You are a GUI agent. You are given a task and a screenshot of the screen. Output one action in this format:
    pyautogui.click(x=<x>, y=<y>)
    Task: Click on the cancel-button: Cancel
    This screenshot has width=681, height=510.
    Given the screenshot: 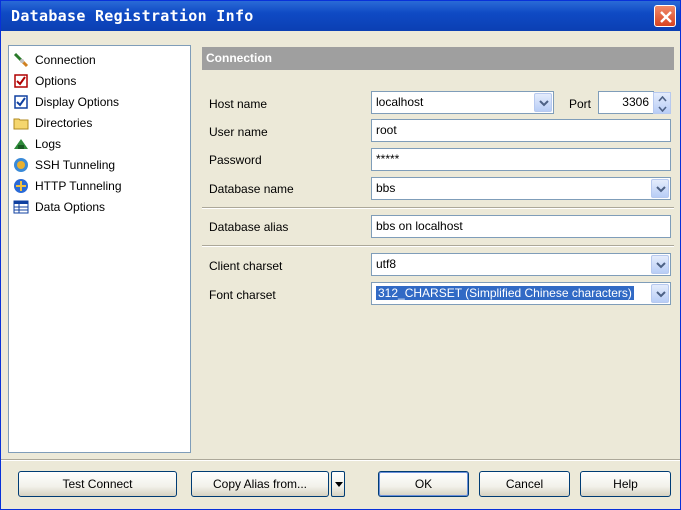 What is the action you would take?
    pyautogui.click(x=524, y=484)
    